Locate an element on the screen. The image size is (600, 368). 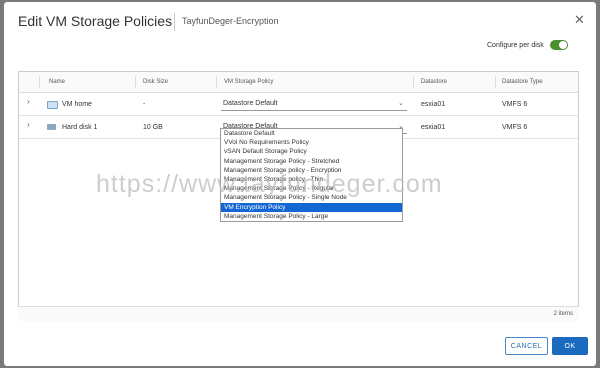
dropdown-option: VVol No Requirements Policy is located at coordinates (311, 142).